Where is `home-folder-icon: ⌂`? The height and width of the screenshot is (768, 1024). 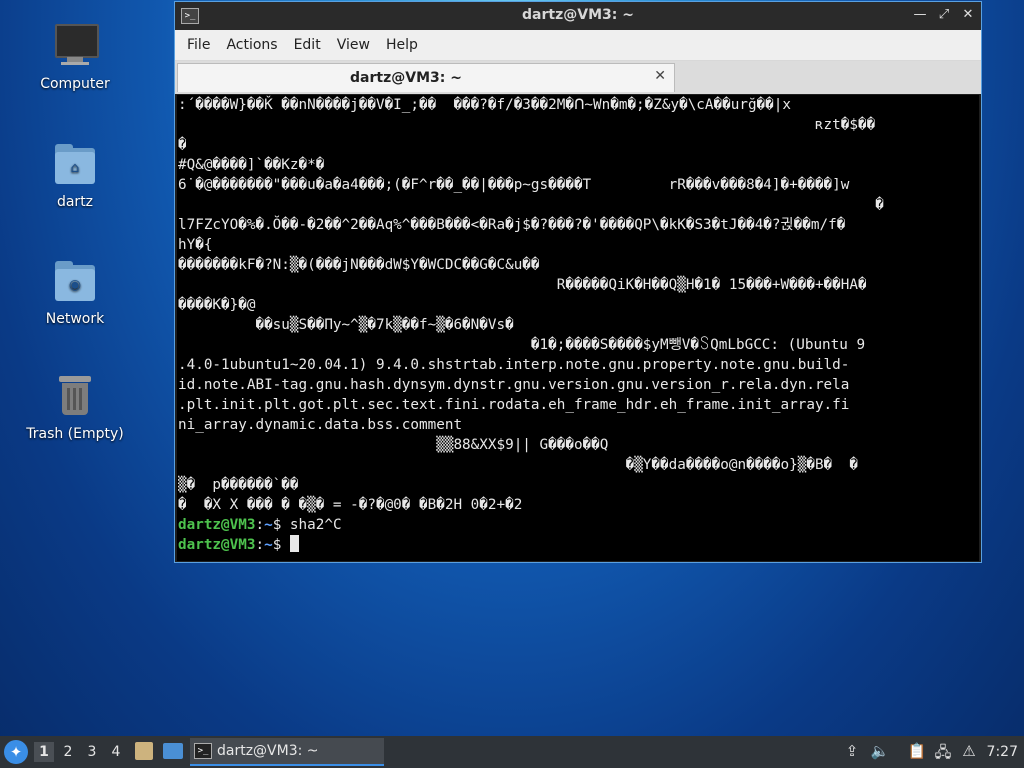
home-folder-icon: ⌂ is located at coordinates (75, 164).